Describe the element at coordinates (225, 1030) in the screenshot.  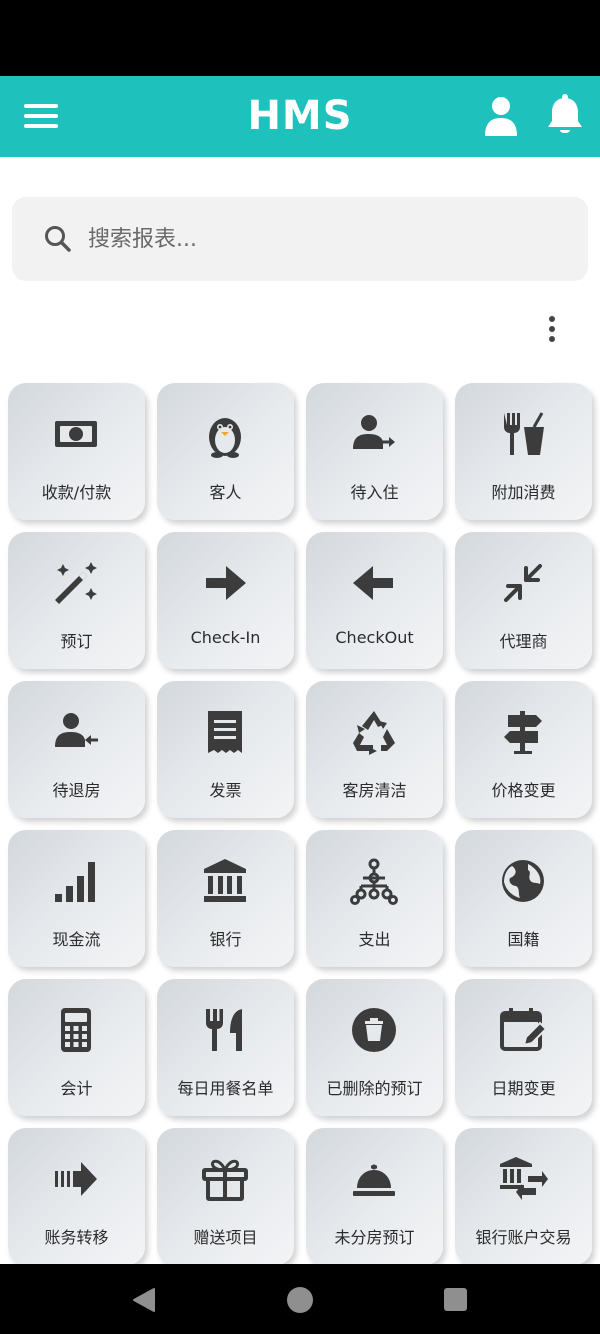
I see `fork-knife-icon` at that location.